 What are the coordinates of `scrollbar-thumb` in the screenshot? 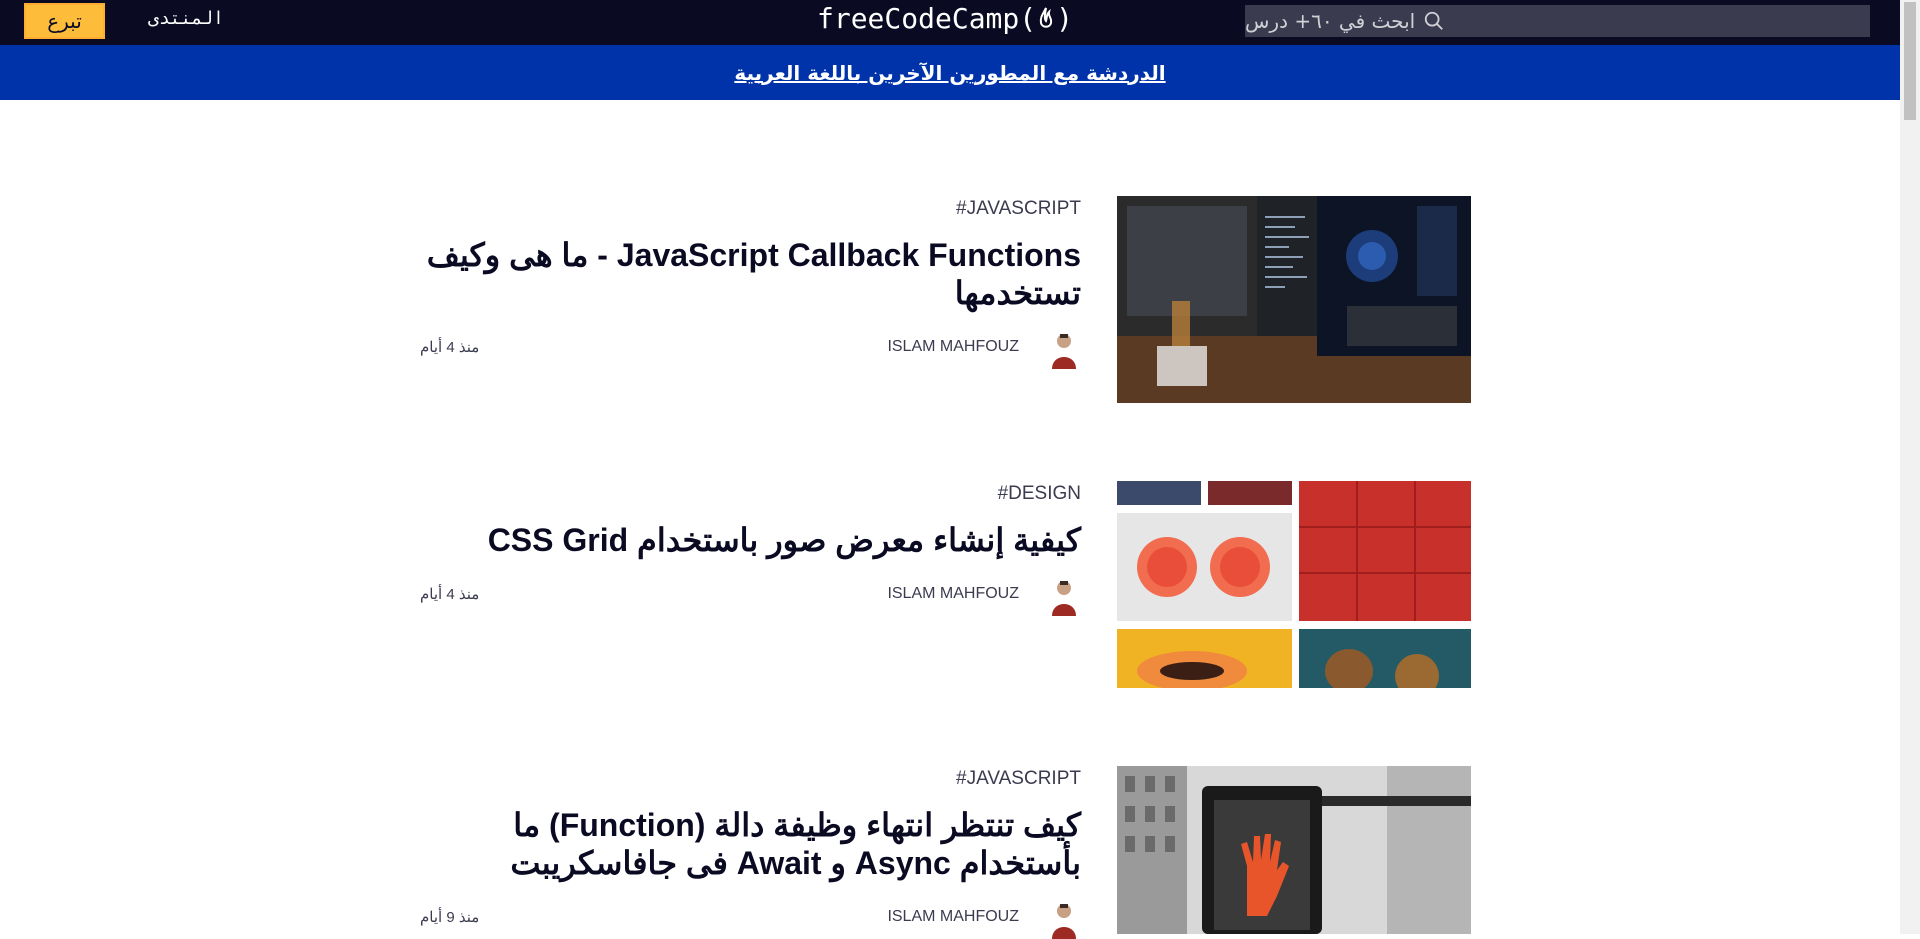 It's located at (1910, 61).